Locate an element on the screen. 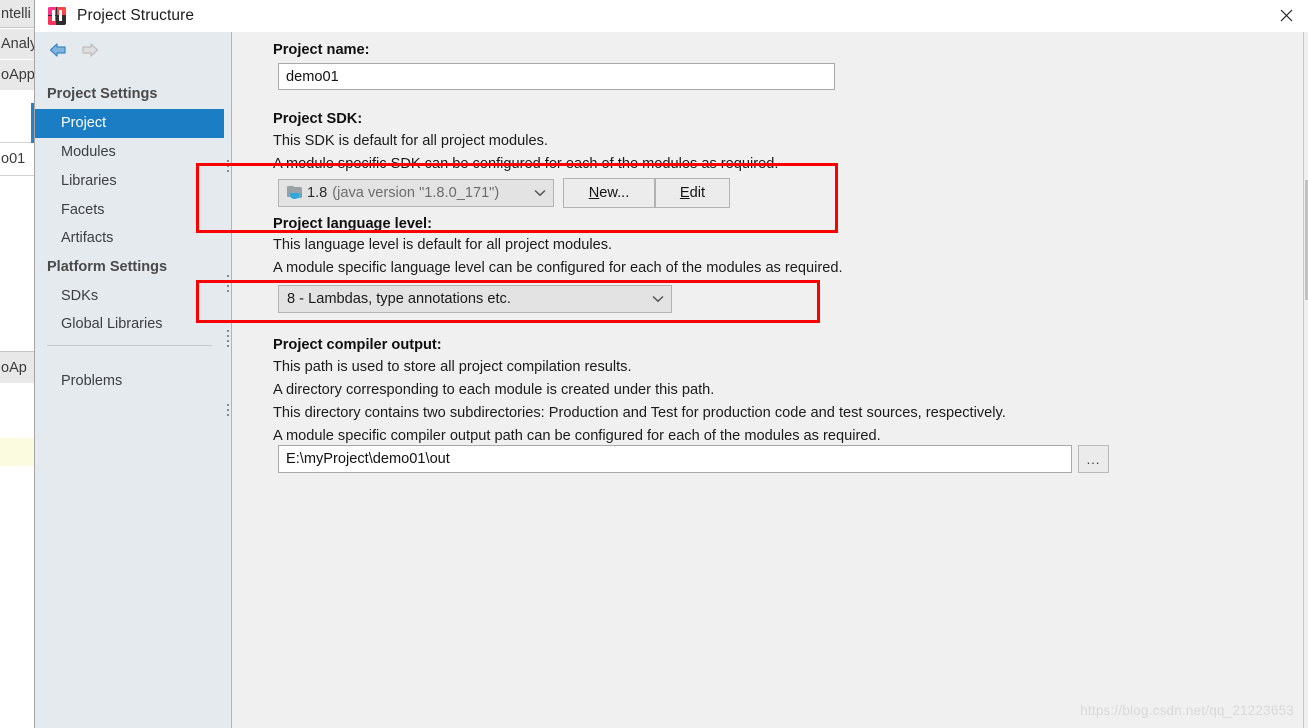 Image resolution: width=1308 pixels, height=728 pixels. sidebar-nav-bar is located at coordinates (129, 49).